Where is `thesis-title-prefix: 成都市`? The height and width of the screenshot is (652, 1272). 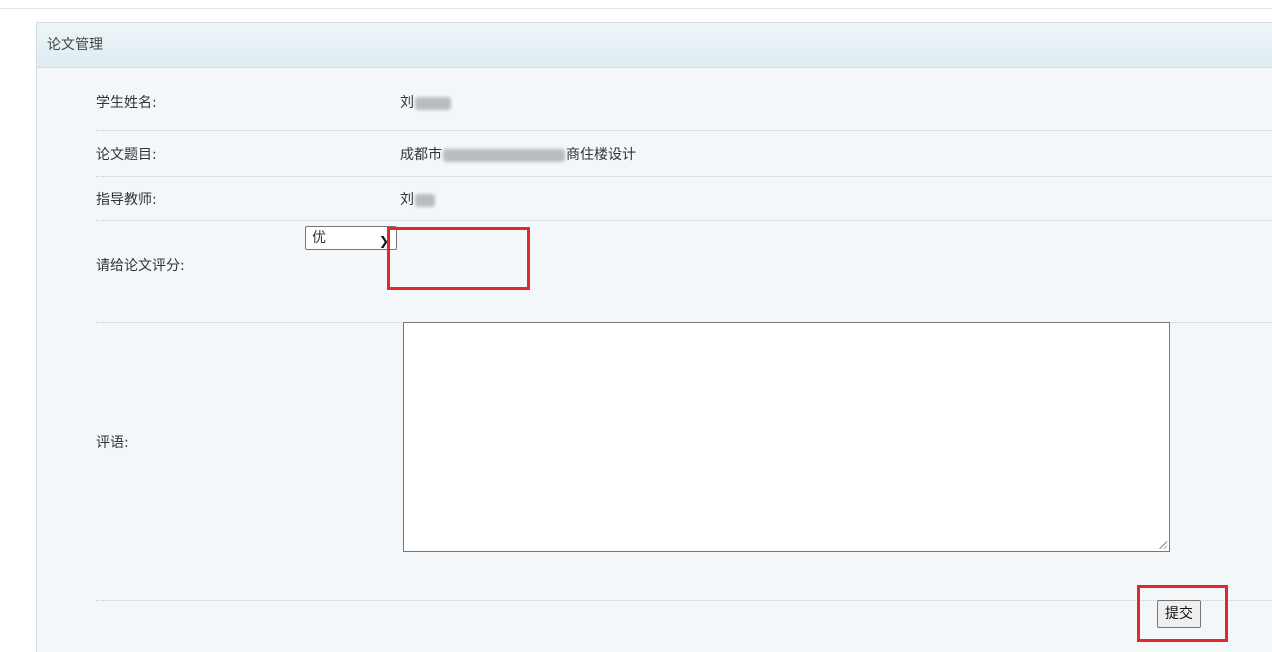
thesis-title-prefix: 成都市 is located at coordinates (421, 155).